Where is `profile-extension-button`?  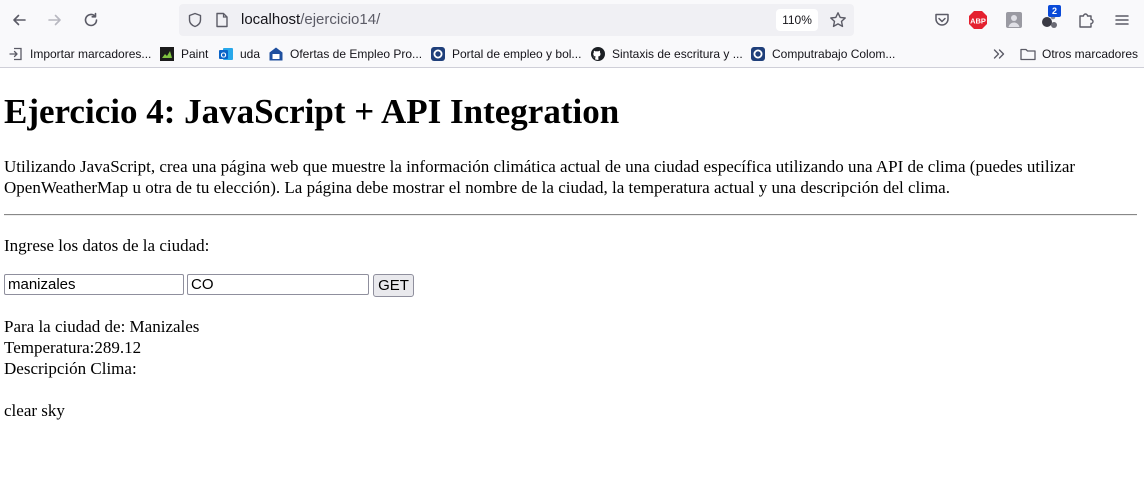
profile-extension-button is located at coordinates (1014, 20).